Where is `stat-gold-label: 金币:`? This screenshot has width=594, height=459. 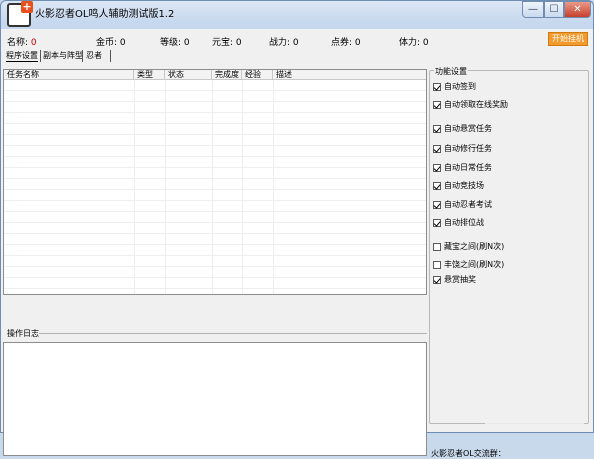
stat-gold-label: 金币: is located at coordinates (107, 43).